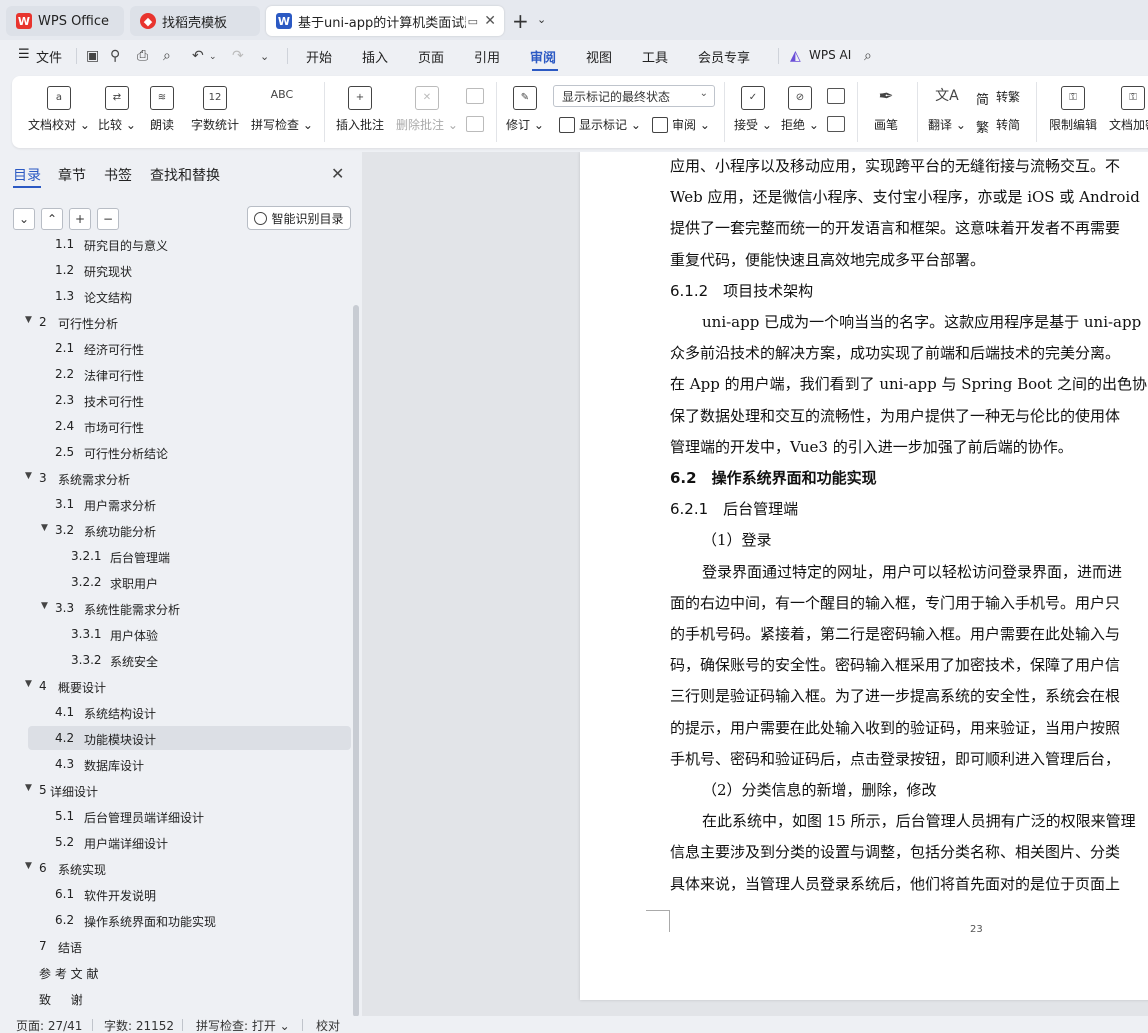 The image size is (1148, 1033). I want to click on toc-item: 1.2 研究现状, so click(176, 270).